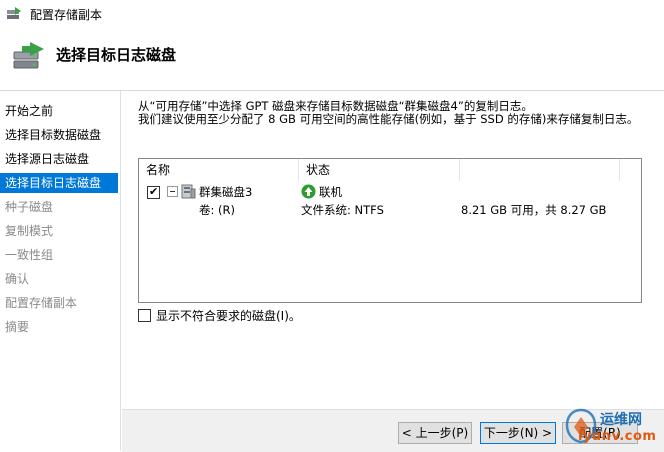  What do you see at coordinates (59, 111) in the screenshot?
I see `step-before-you-begin: 开始之前` at bounding box center [59, 111].